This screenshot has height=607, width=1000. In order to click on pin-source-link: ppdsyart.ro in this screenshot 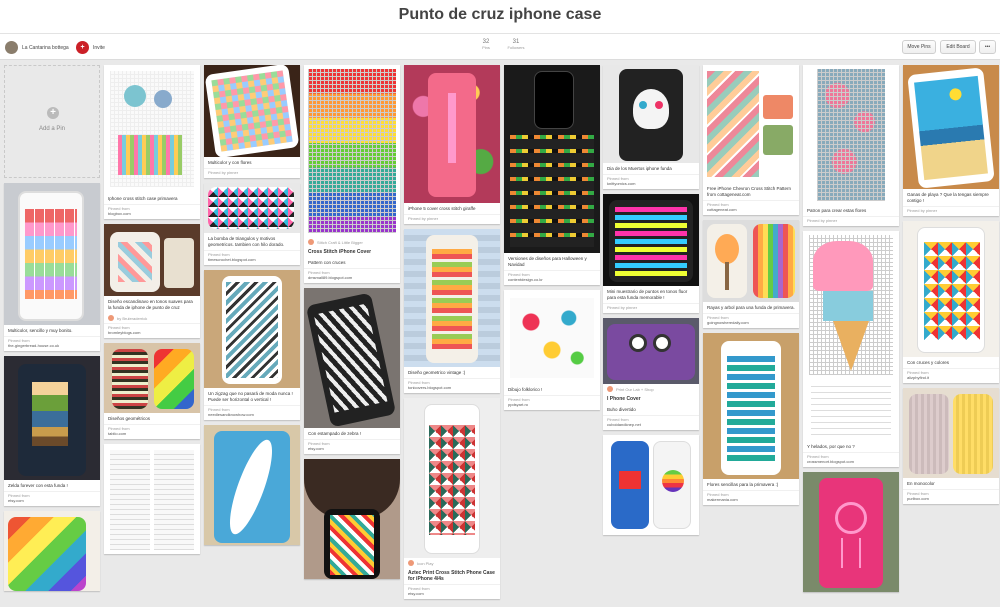, I will do `click(552, 404)`.